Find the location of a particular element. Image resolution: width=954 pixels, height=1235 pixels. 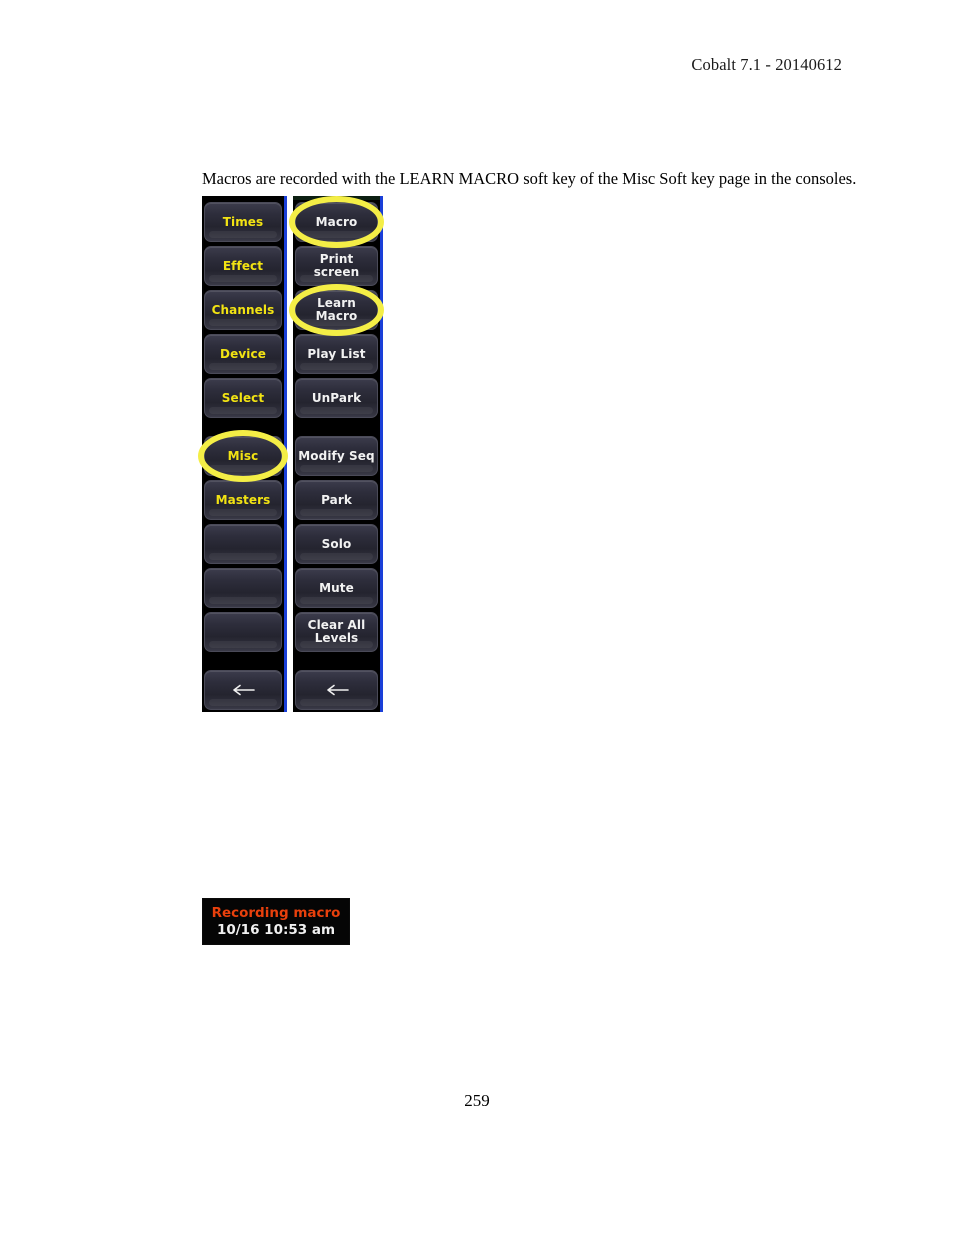

recording-macro-readout: Recording macro 10/16 10:53 am is located at coordinates (276, 921).